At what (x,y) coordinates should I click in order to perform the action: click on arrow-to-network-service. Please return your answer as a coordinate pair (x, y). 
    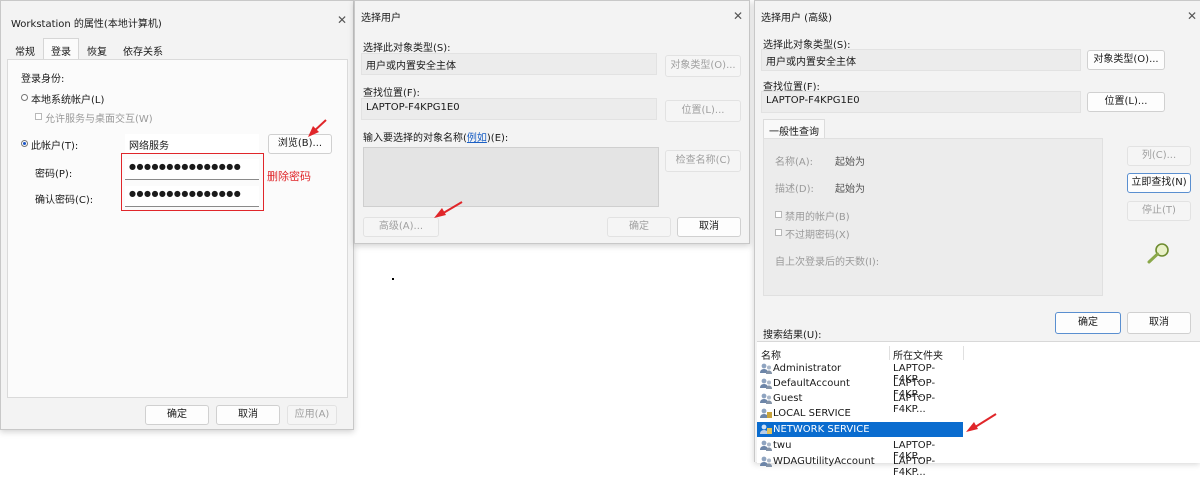
    Looking at the image, I should click on (981, 422).